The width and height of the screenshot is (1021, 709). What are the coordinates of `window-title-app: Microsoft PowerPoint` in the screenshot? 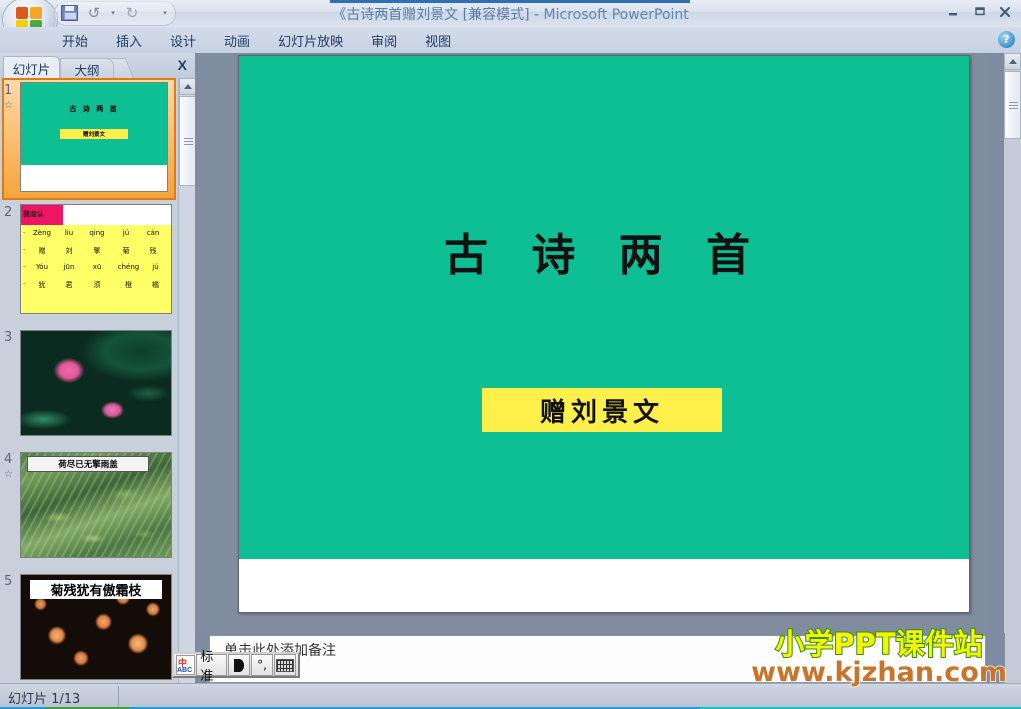 It's located at (616, 15).